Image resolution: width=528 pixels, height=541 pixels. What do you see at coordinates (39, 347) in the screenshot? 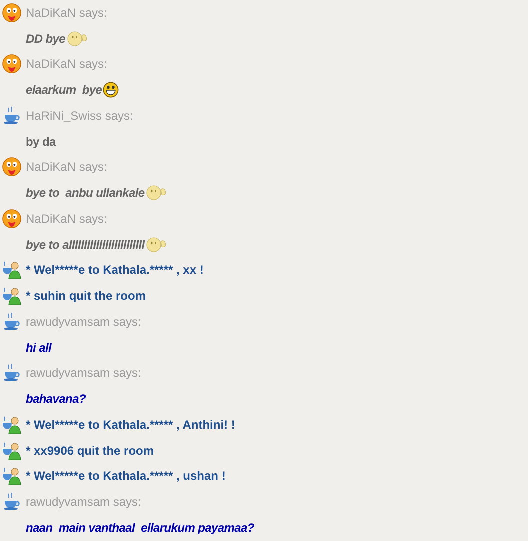
I see `message-text: hi all` at bounding box center [39, 347].